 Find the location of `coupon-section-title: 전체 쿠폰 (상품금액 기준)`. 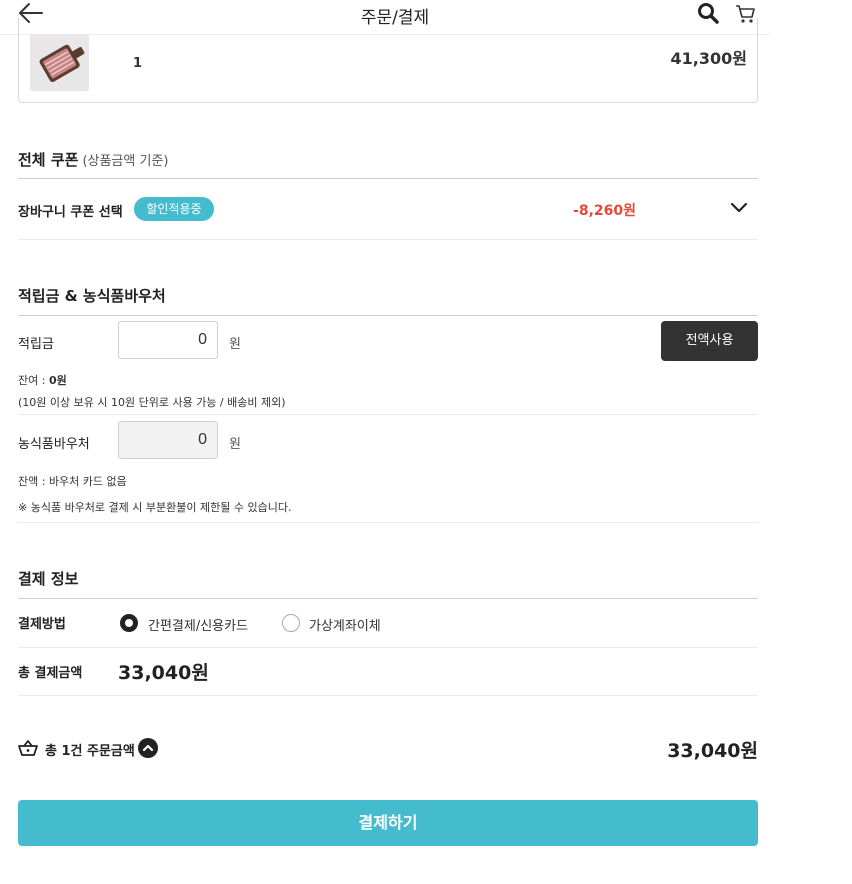

coupon-section-title: 전체 쿠폰 (상품금액 기준) is located at coordinates (93, 159).